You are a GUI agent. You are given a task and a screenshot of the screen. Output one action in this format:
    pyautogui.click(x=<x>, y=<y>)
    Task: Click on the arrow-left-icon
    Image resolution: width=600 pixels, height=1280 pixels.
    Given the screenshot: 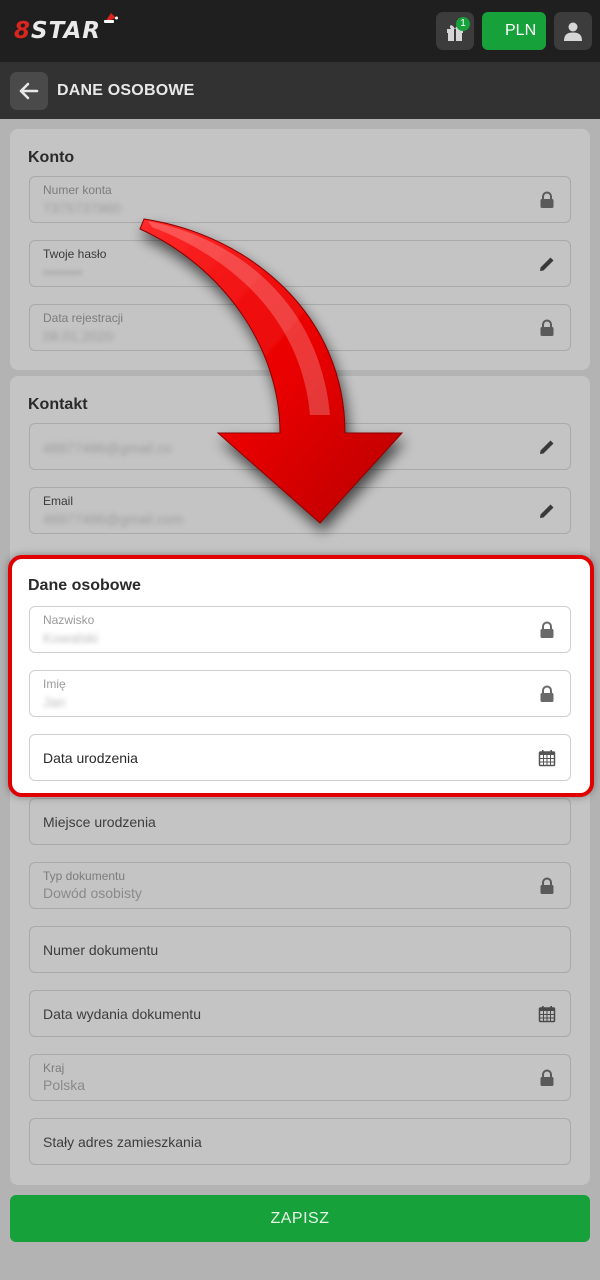 What is the action you would take?
    pyautogui.click(x=29, y=91)
    